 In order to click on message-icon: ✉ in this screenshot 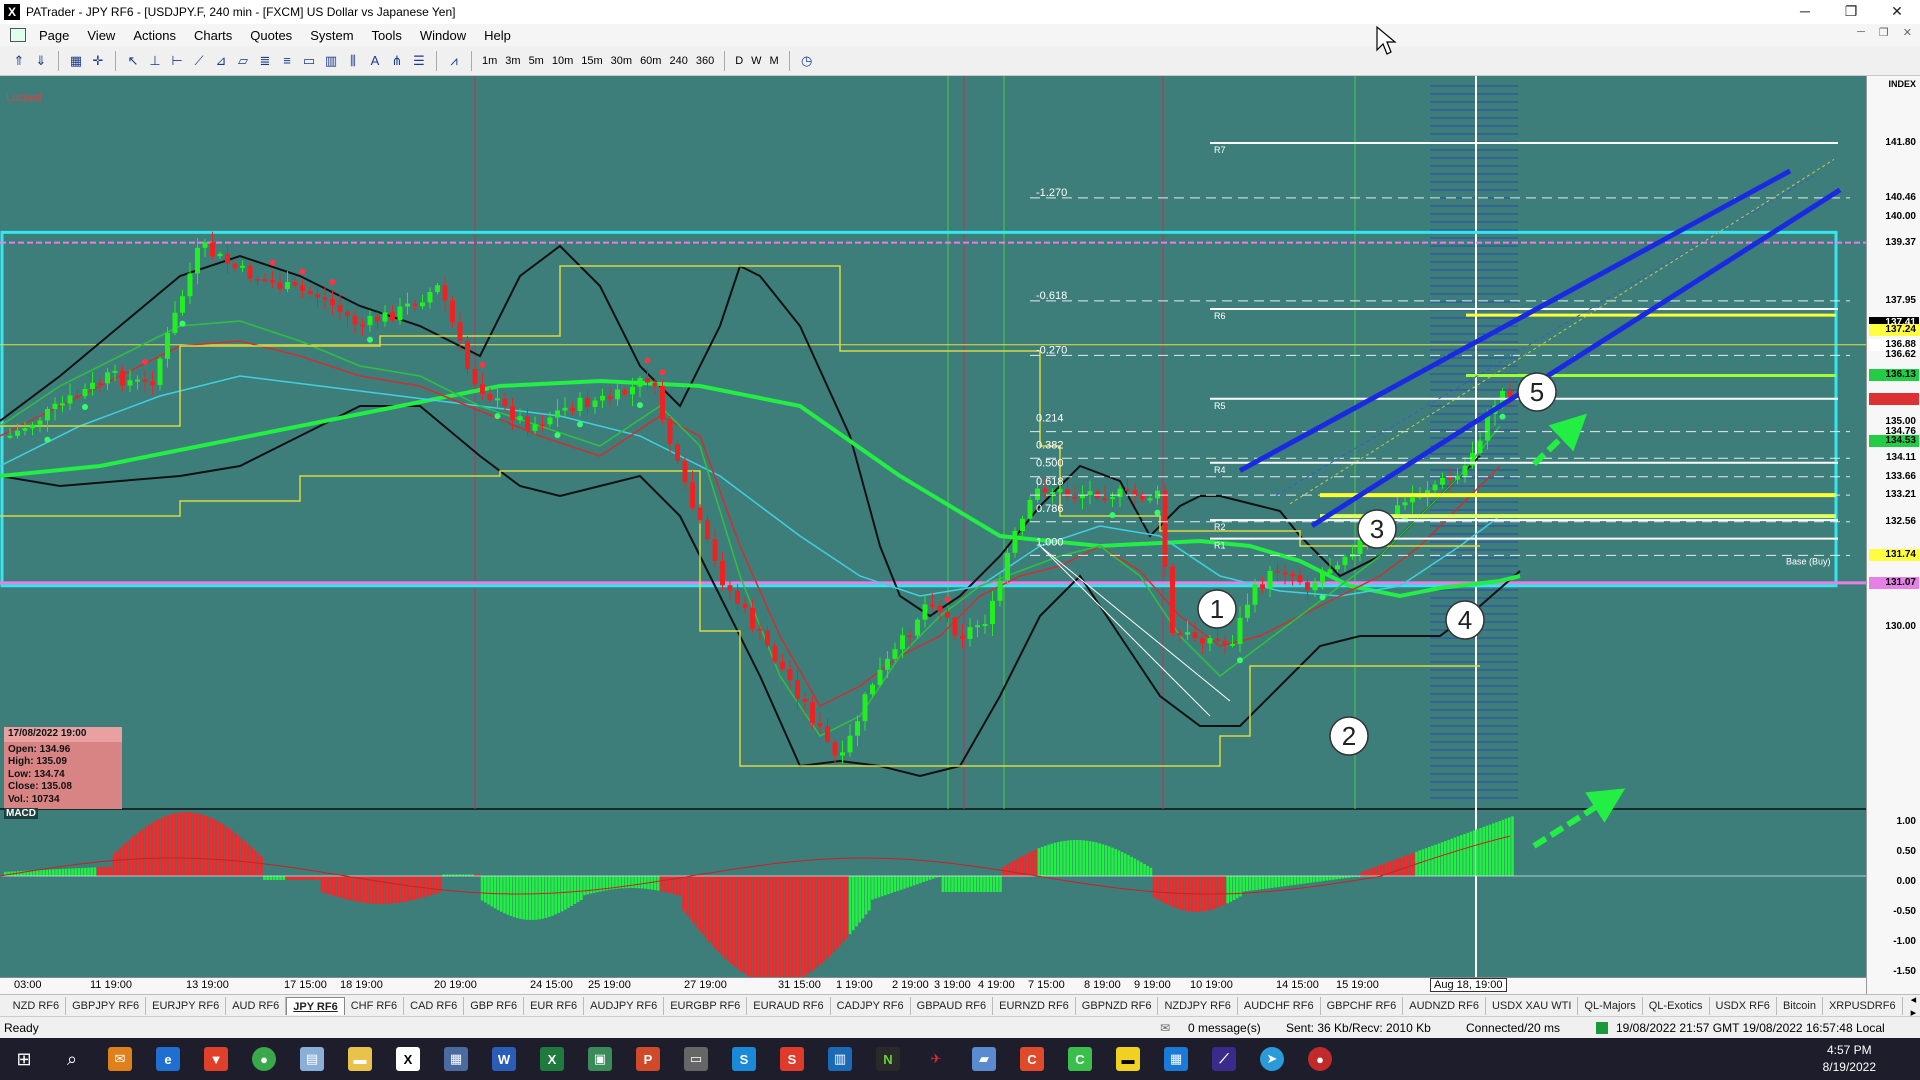, I will do `click(1165, 1028)`.